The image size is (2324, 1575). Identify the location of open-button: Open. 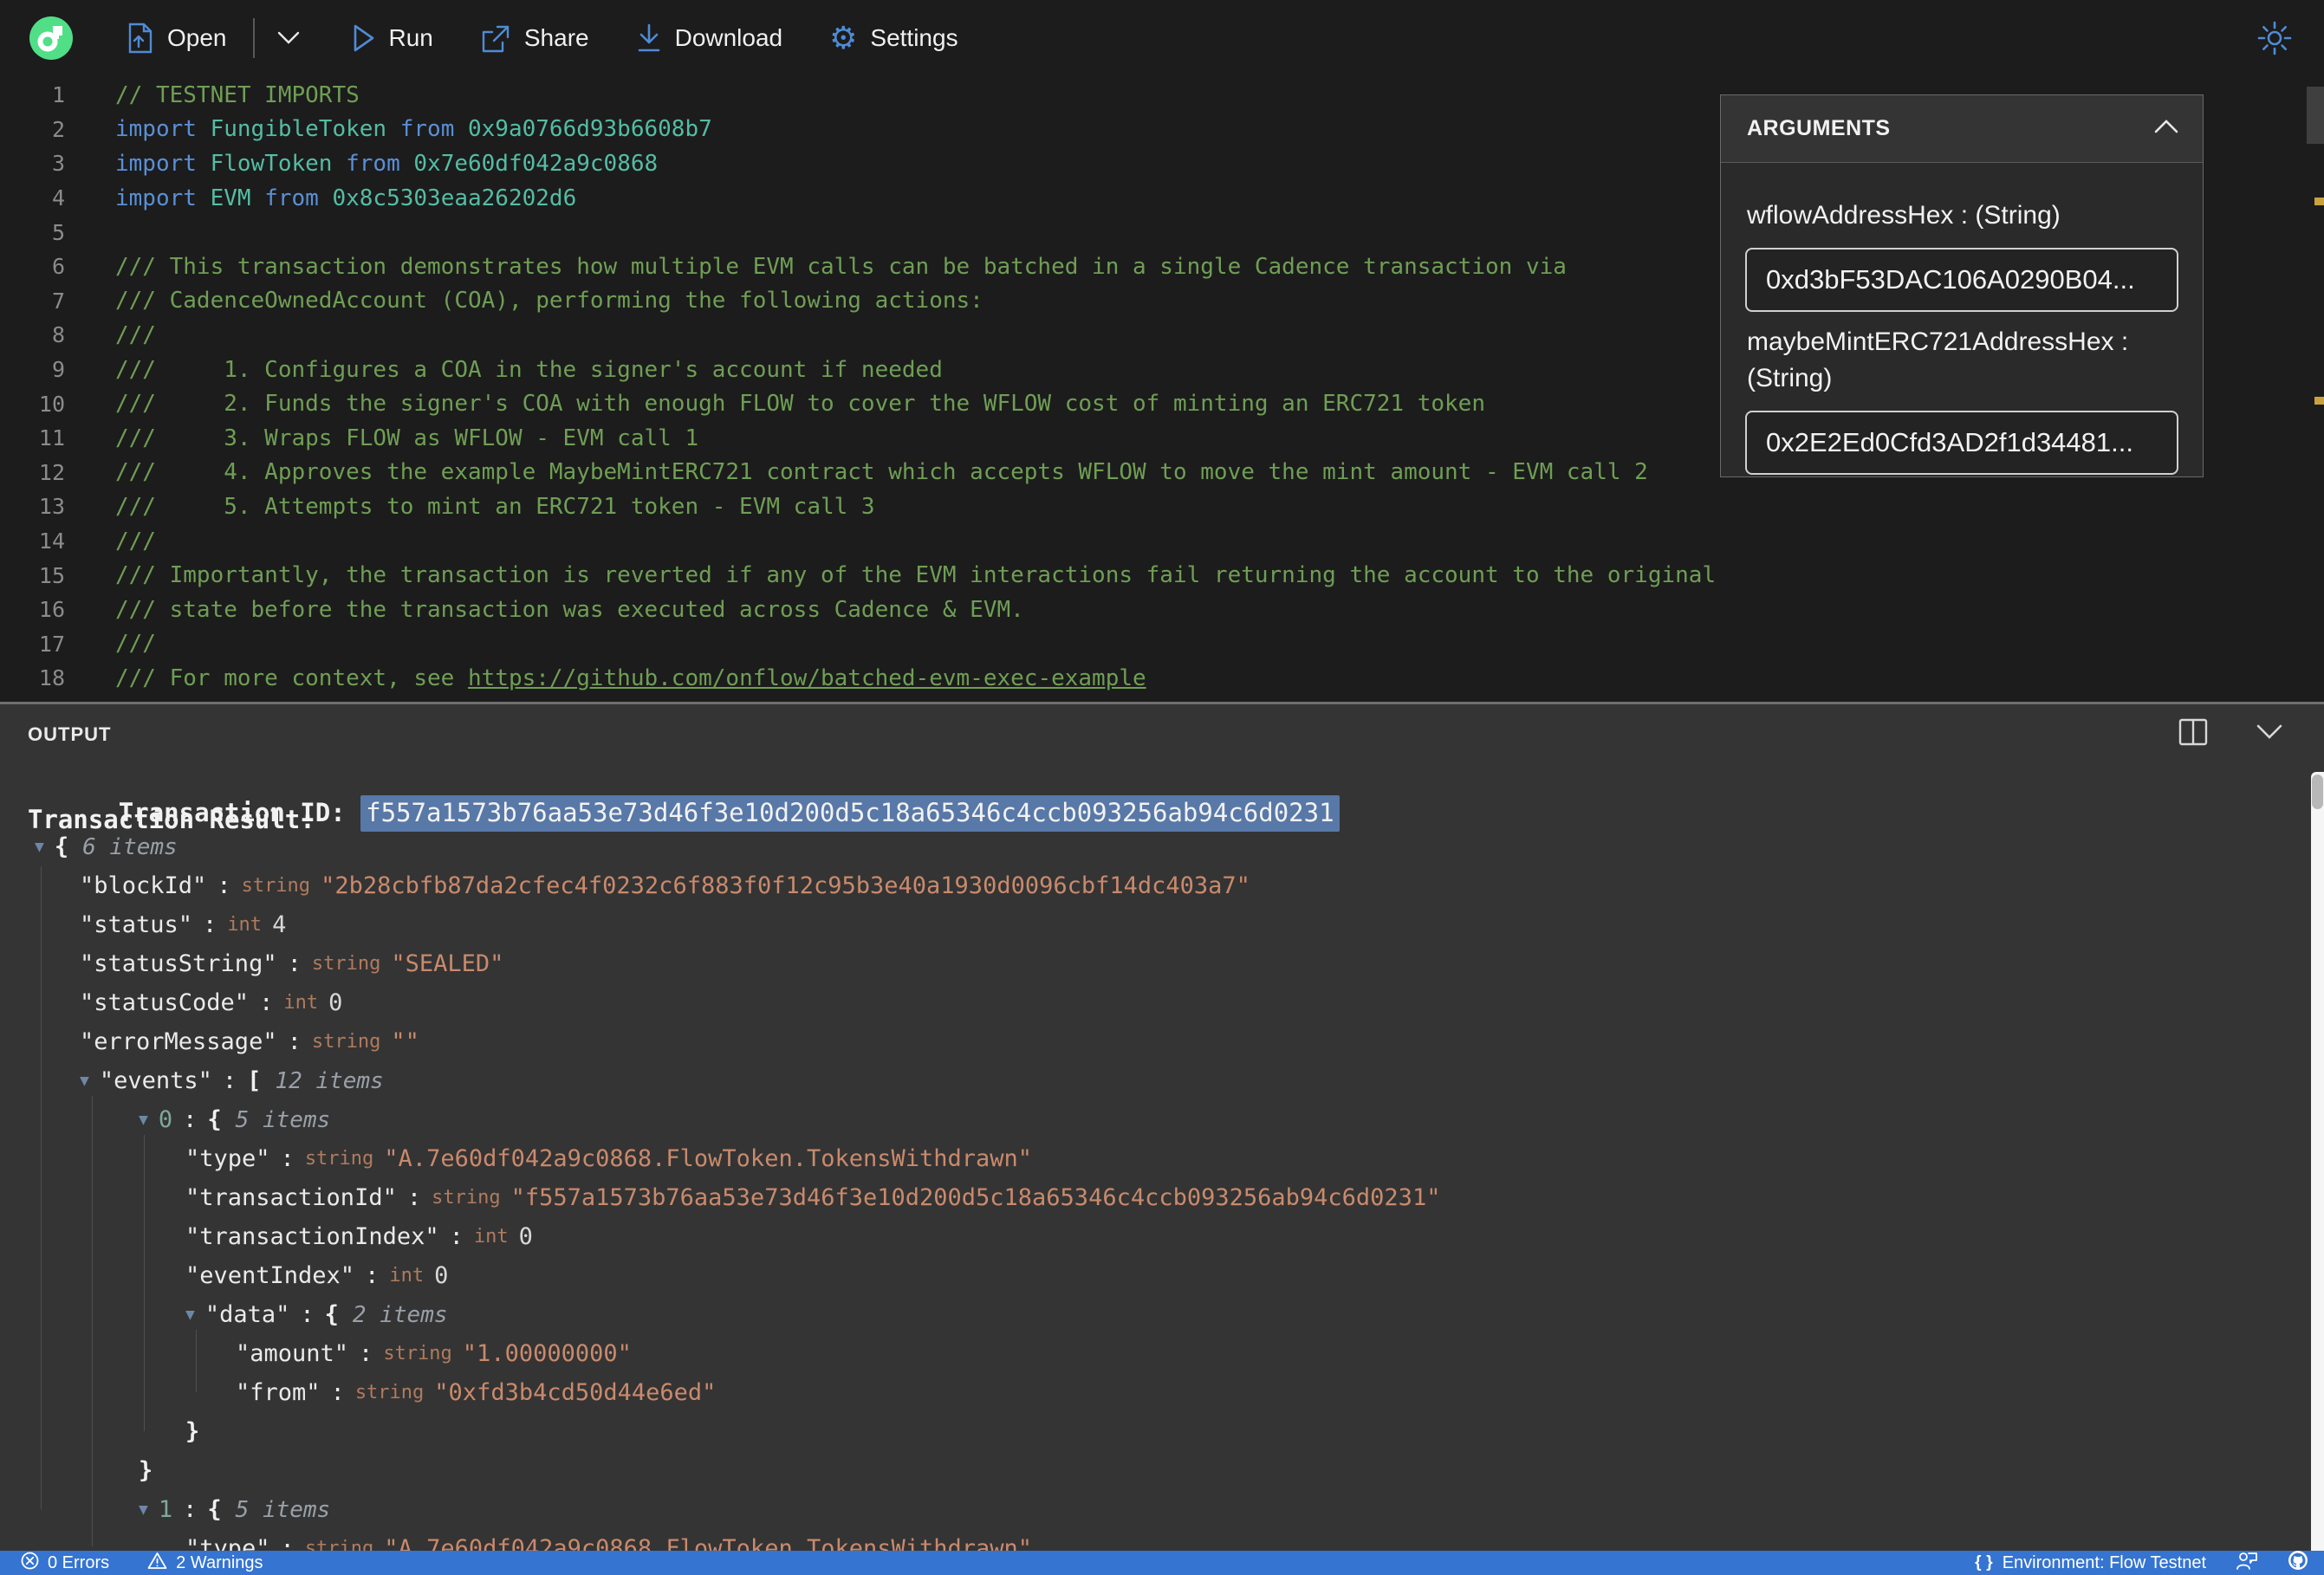
(177, 39).